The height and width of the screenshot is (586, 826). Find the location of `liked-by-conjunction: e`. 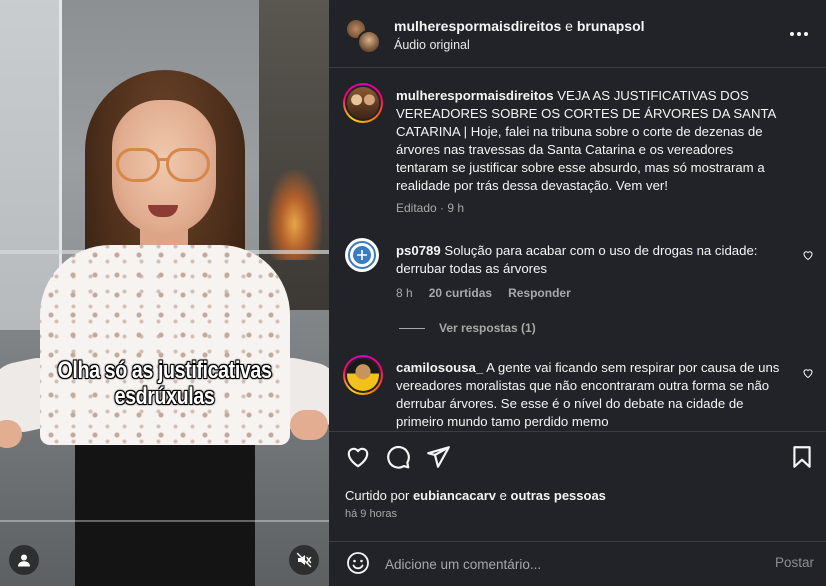

liked-by-conjunction: e is located at coordinates (503, 495).